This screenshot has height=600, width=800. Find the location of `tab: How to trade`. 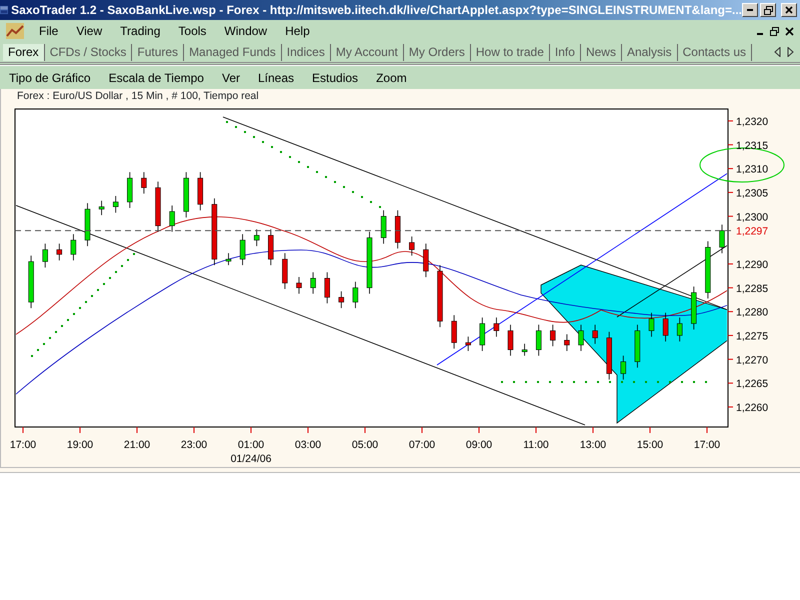

tab: How to trade is located at coordinates (510, 52).